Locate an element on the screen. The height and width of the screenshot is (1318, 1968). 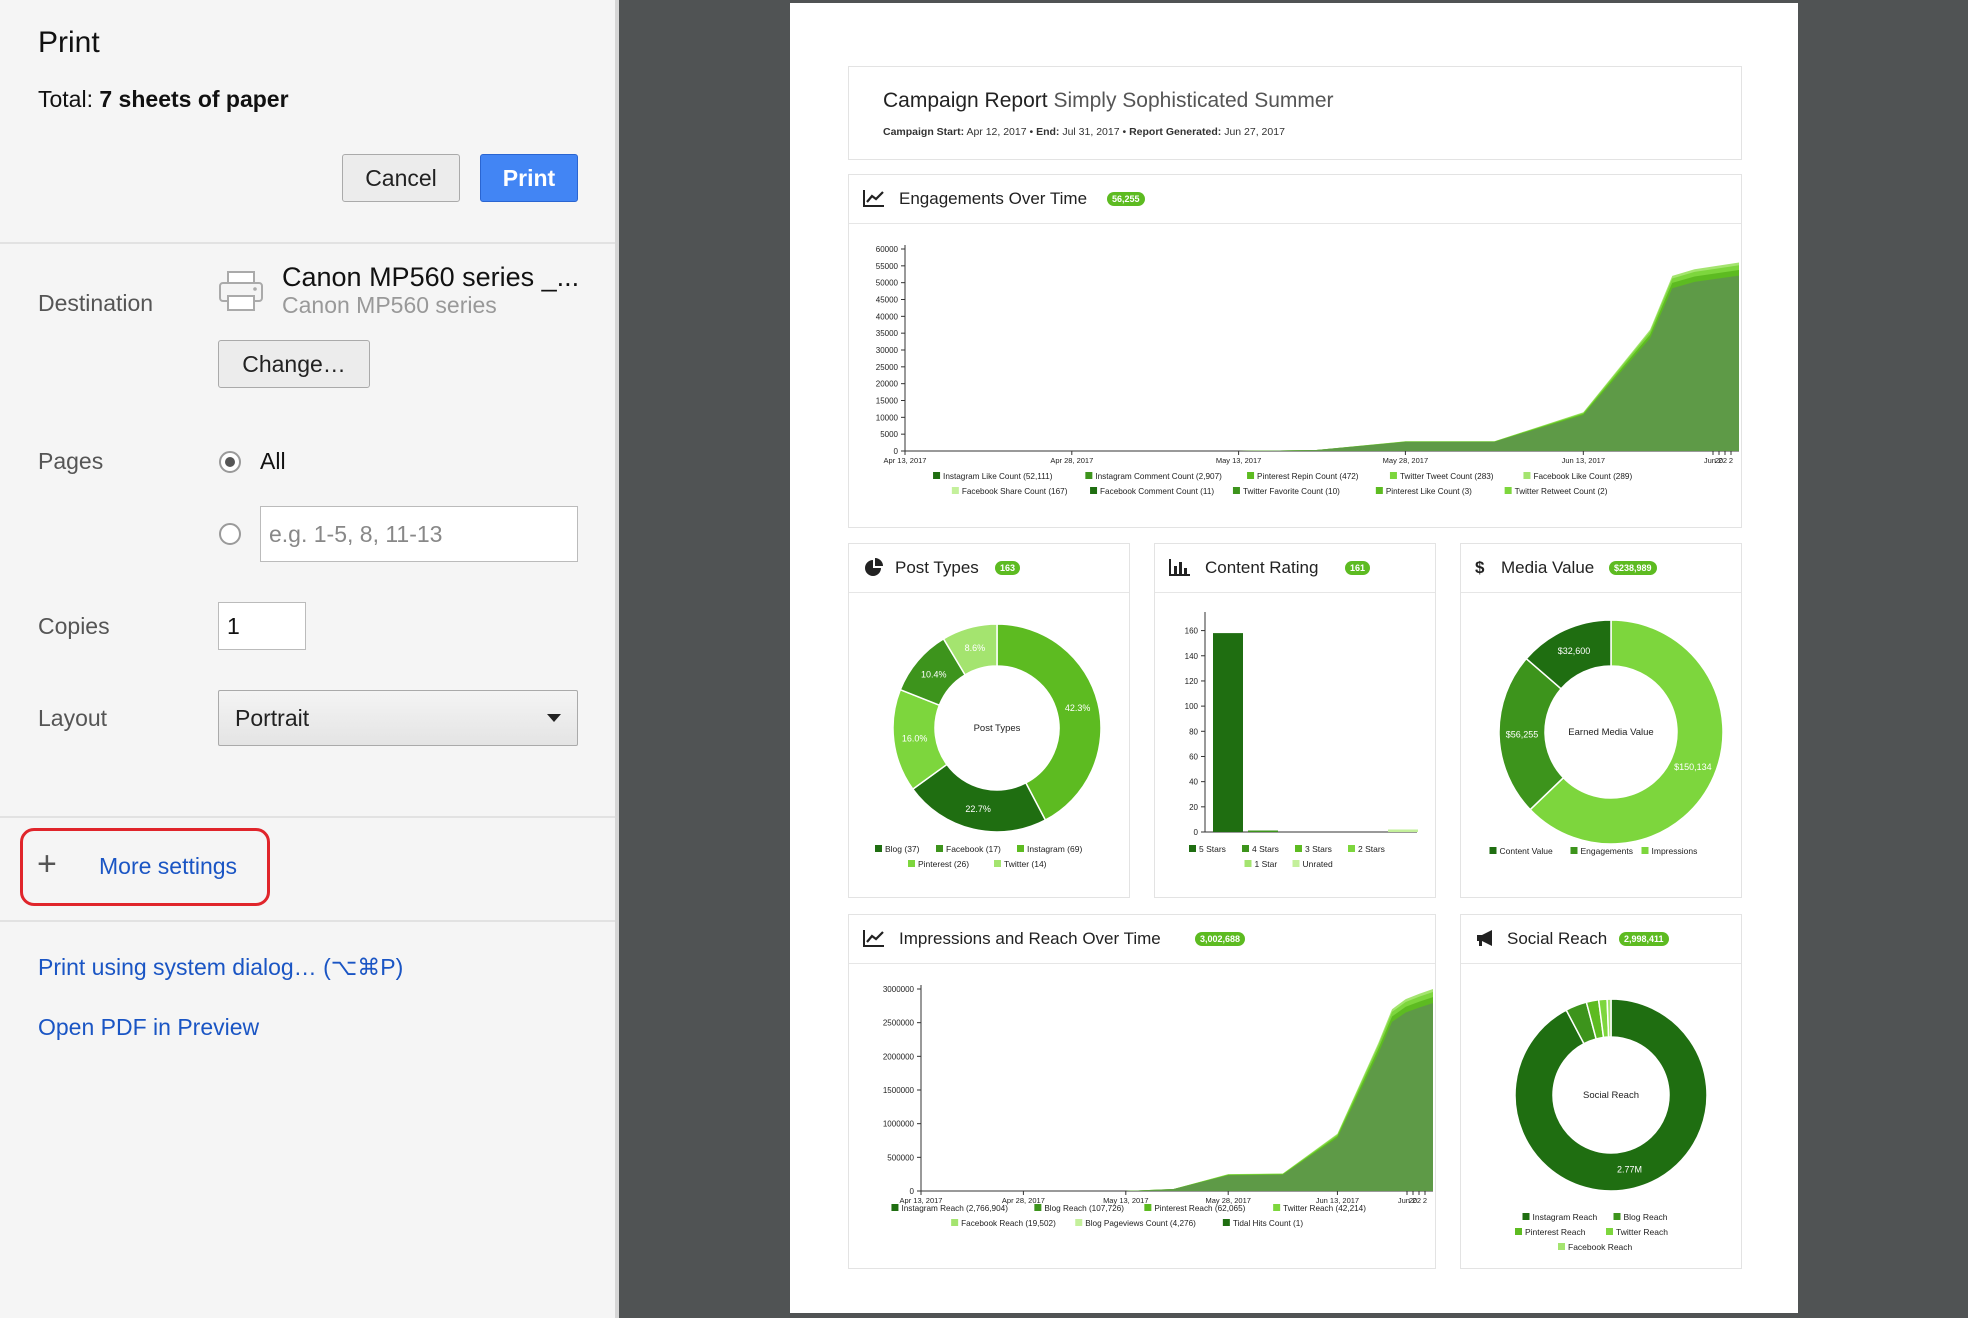
y-tick-label: 140 is located at coordinates (1192, 656).